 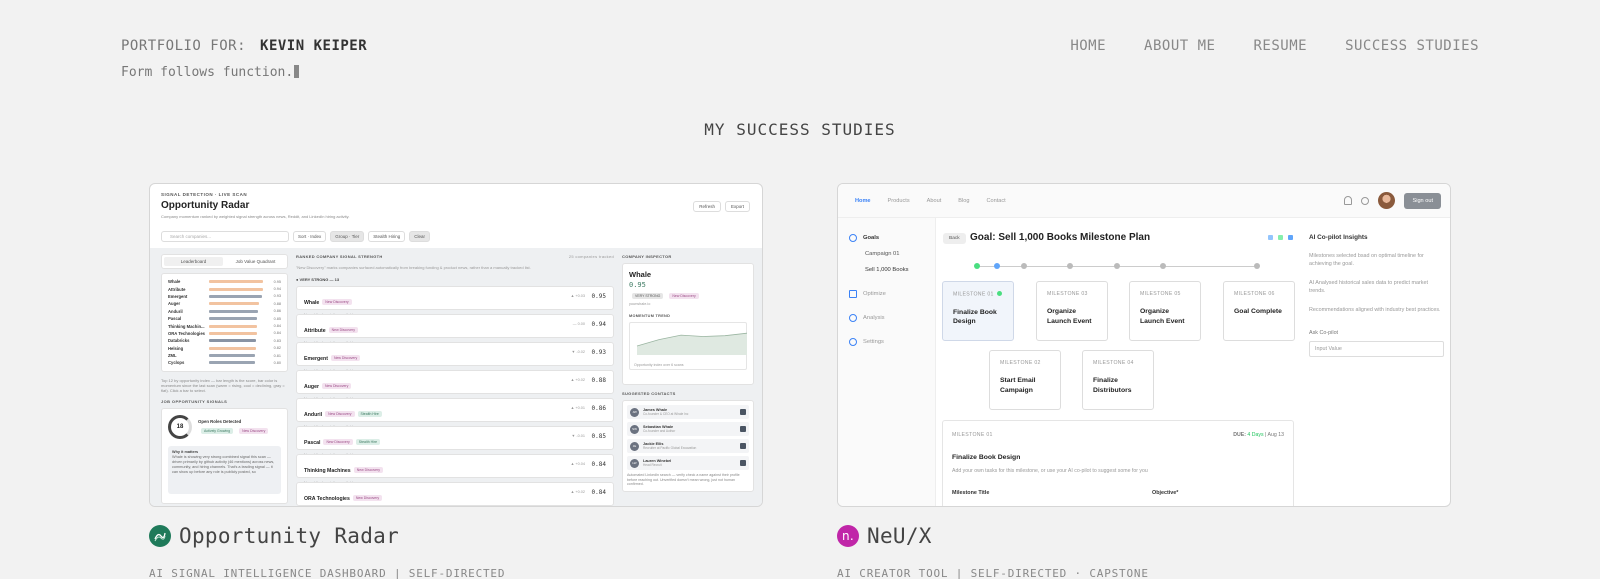 I want to click on neux-nav-products: Products, so click(x=899, y=201).